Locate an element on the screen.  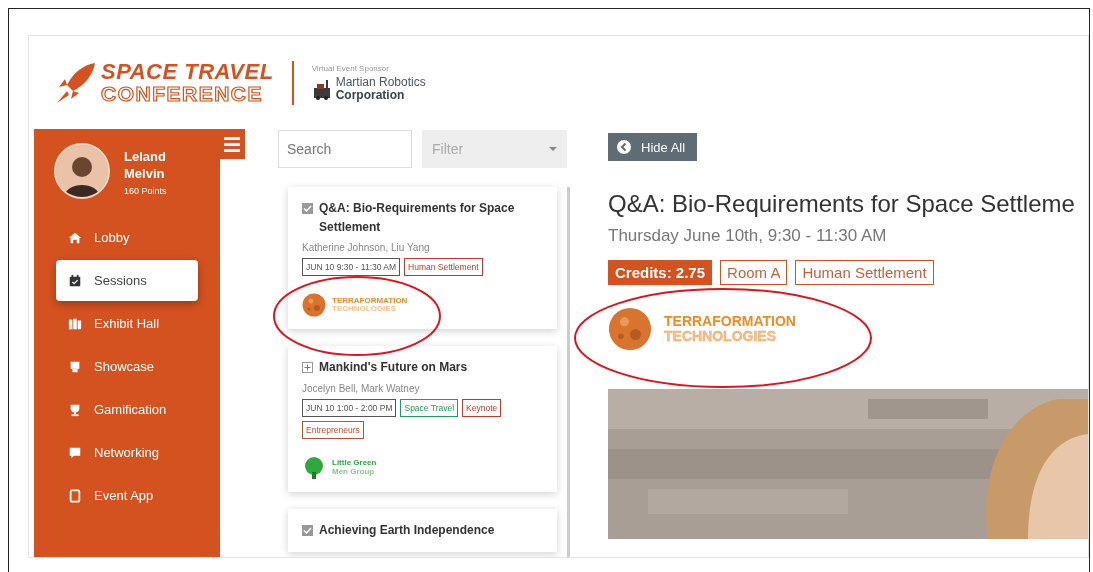
credits-label: Credits: 2.75 is located at coordinates (660, 272).